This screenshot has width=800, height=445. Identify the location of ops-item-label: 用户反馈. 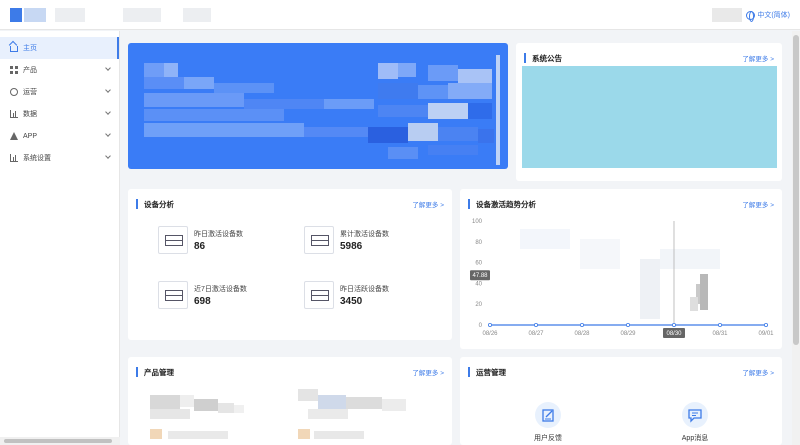
(548, 438).